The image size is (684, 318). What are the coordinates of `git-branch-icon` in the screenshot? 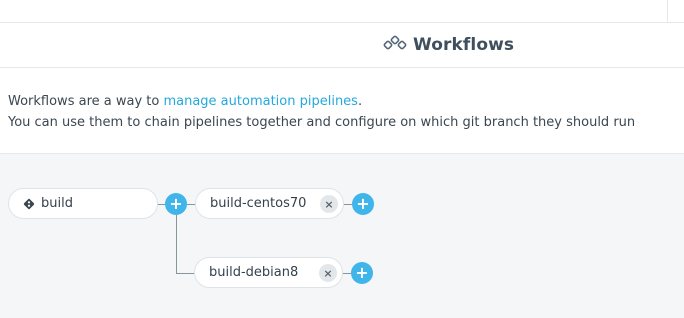 It's located at (29, 204).